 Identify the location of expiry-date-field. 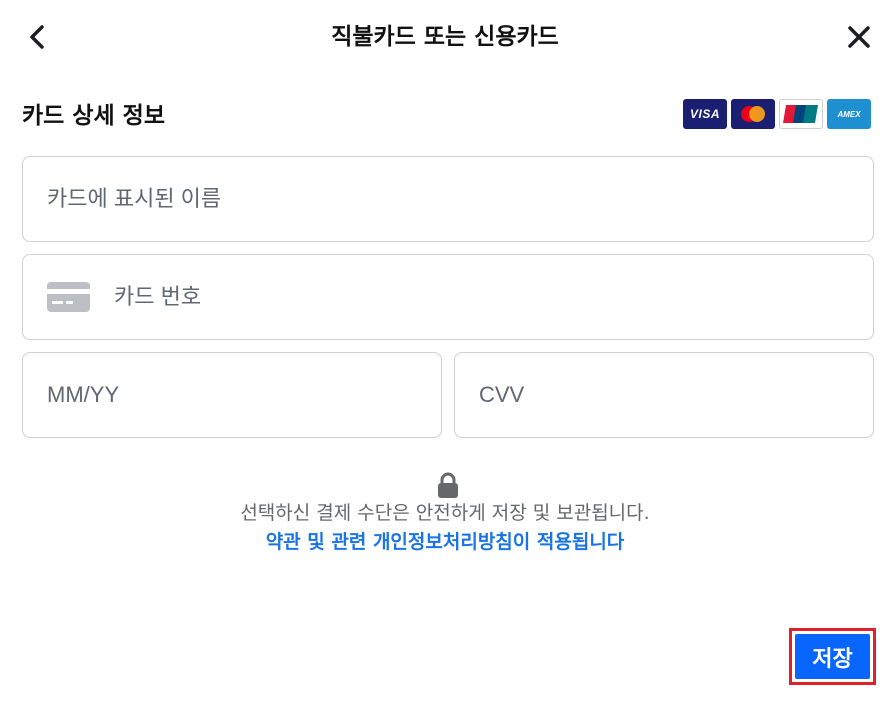
(232, 395).